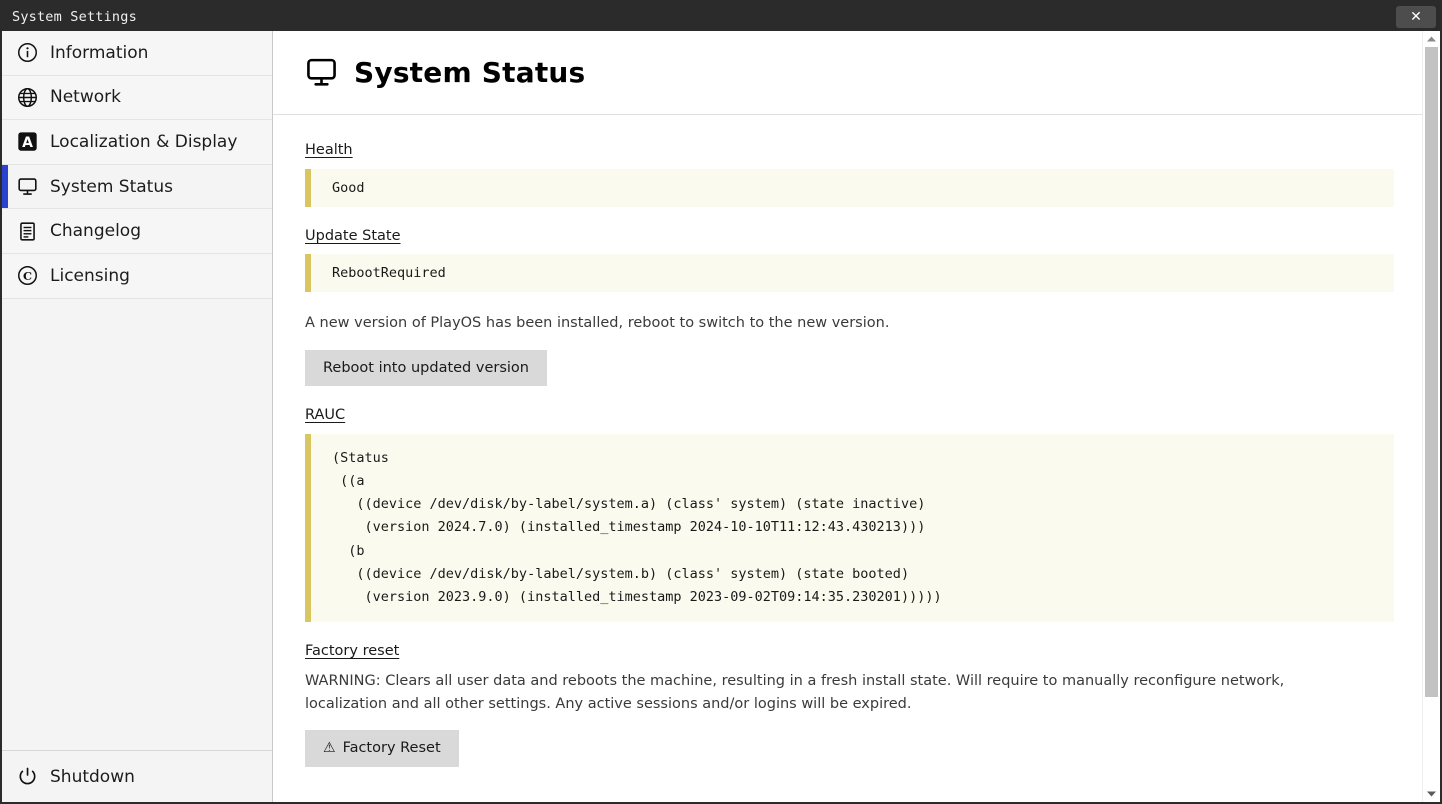 Image resolution: width=1442 pixels, height=804 pixels. What do you see at coordinates (325, 415) in the screenshot?
I see `rauc-heading: RAUC` at bounding box center [325, 415].